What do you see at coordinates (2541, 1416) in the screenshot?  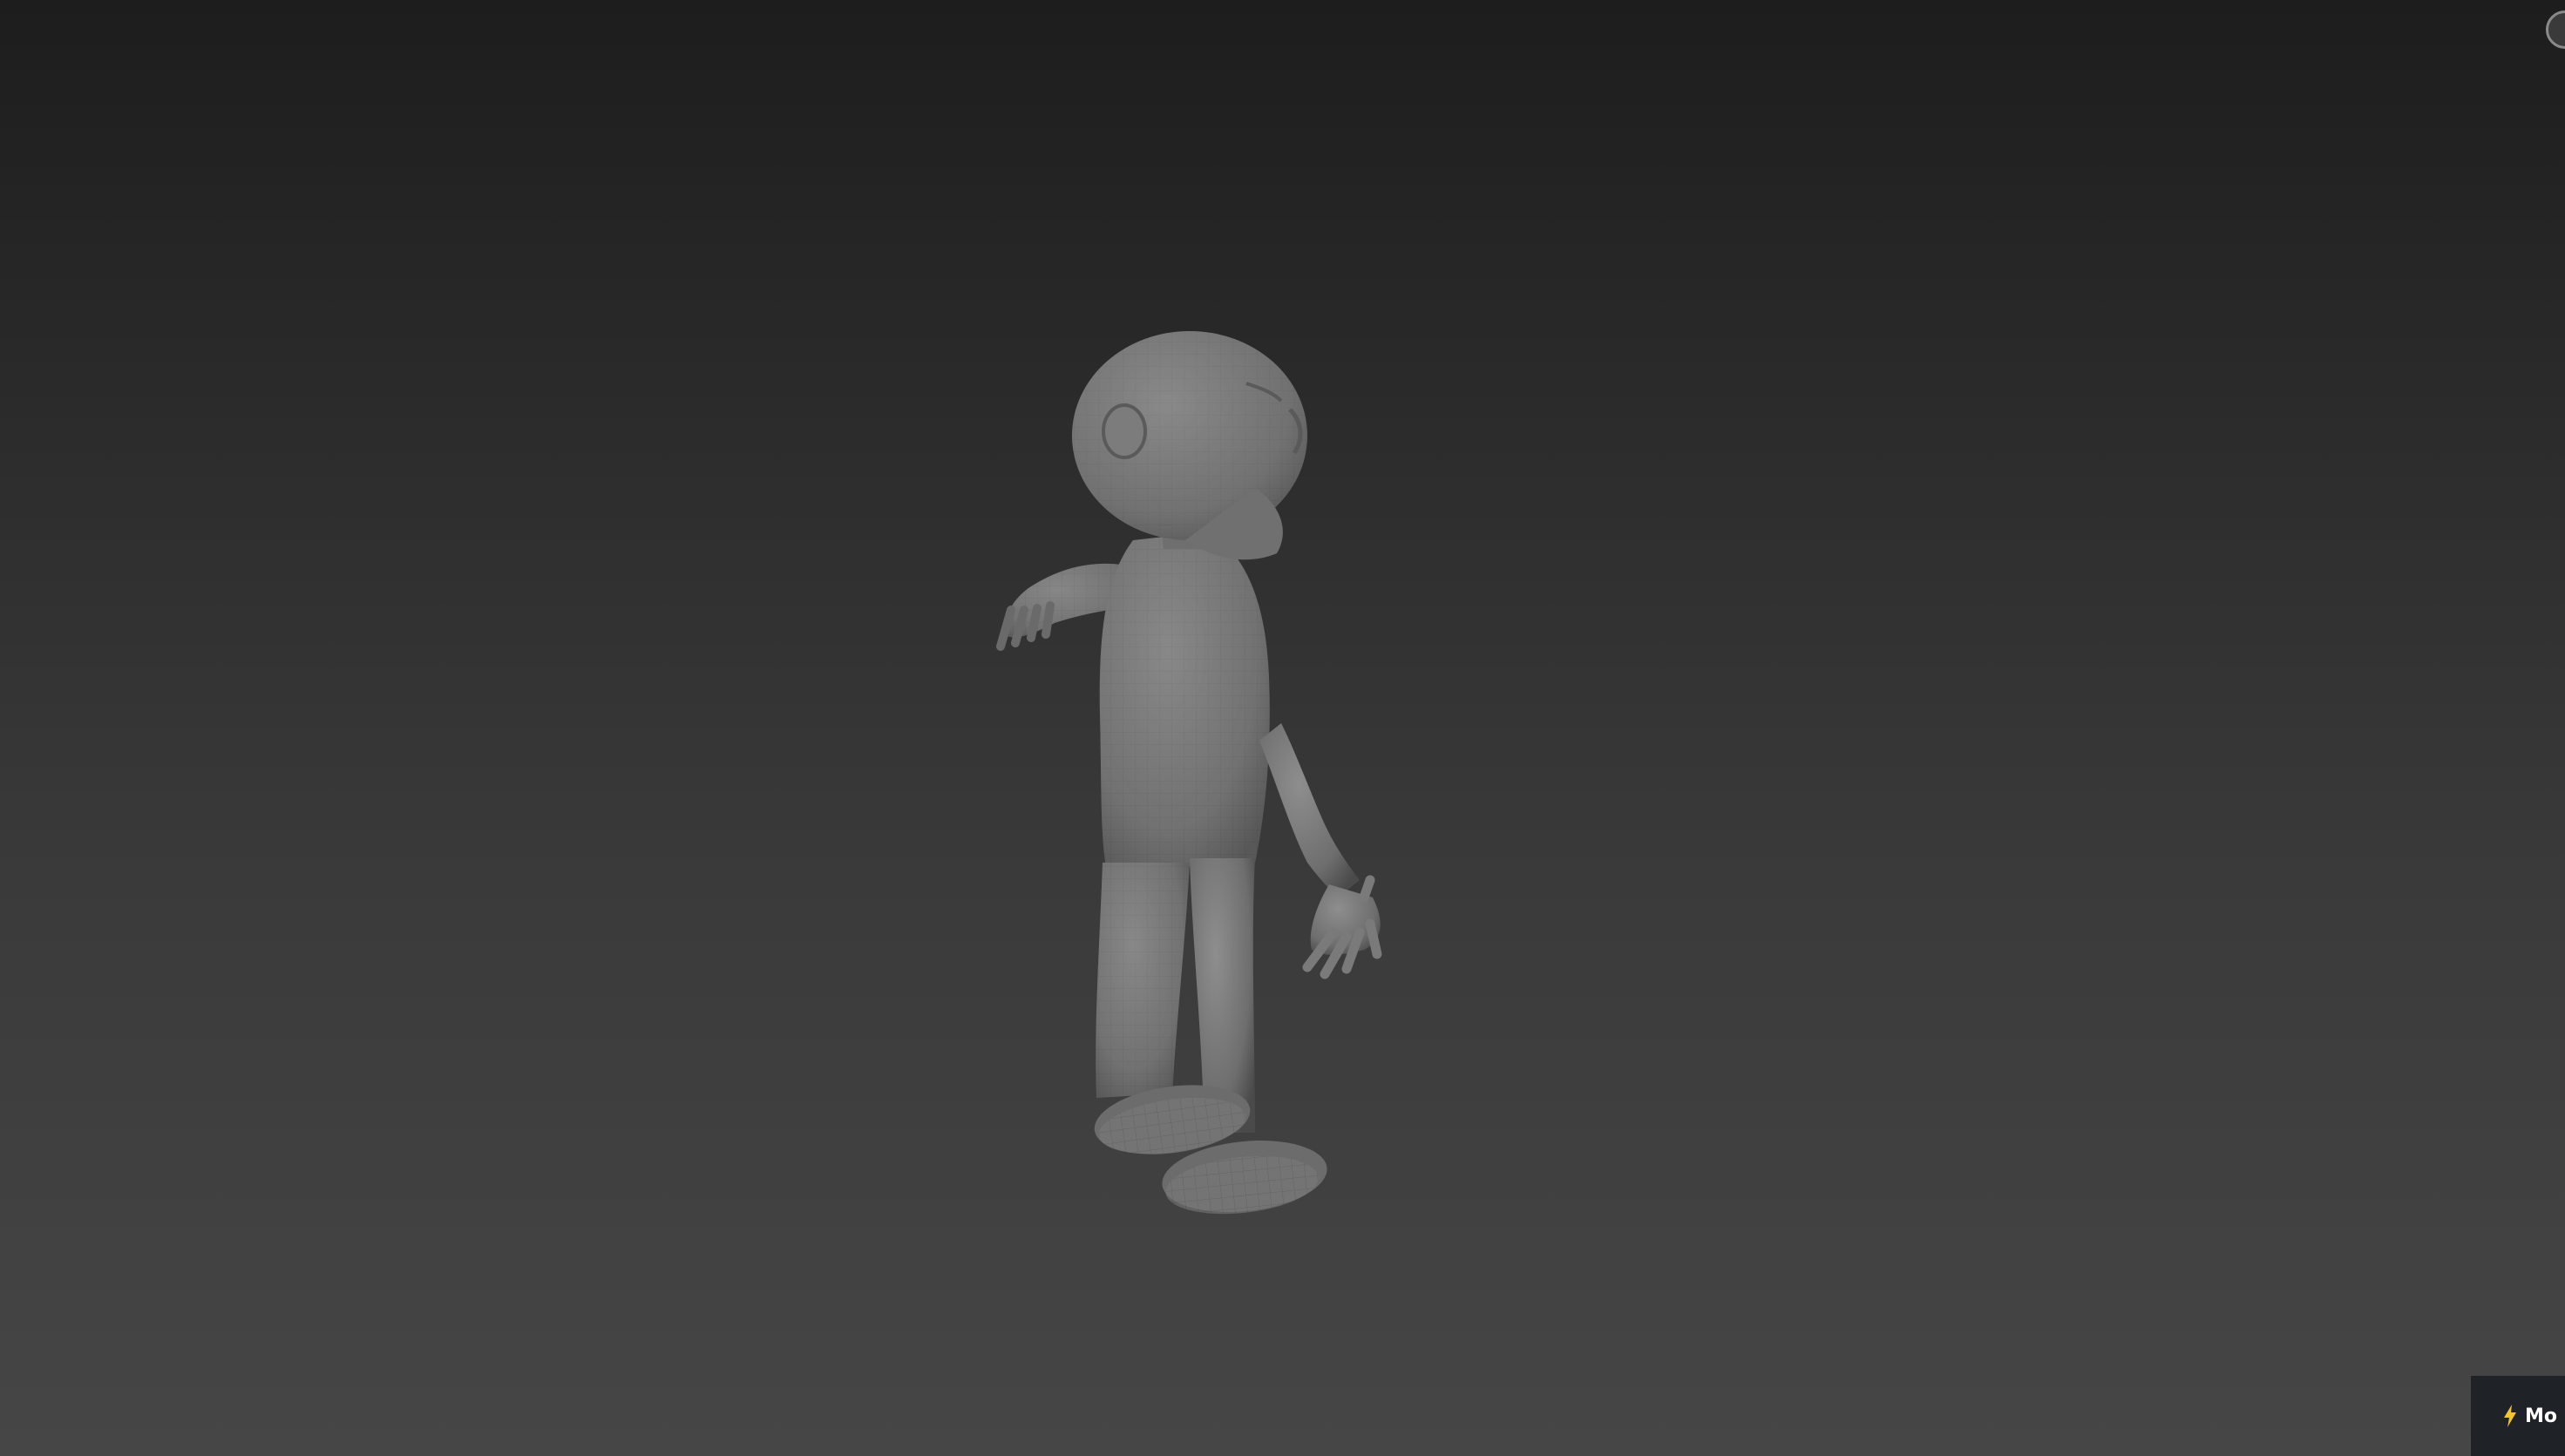 I see `mode-badge-label: Mo` at bounding box center [2541, 1416].